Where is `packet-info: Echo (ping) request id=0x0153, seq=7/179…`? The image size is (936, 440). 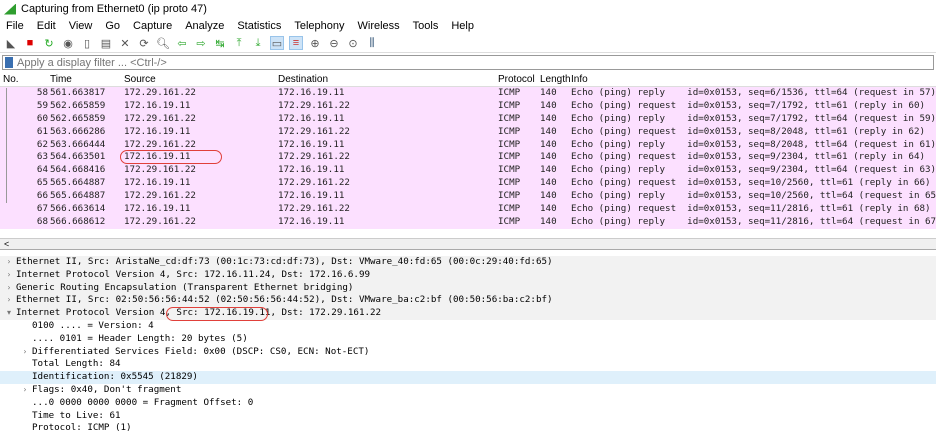
packet-info: Echo (ping) request id=0x0153, seq=7/179… is located at coordinates (748, 105).